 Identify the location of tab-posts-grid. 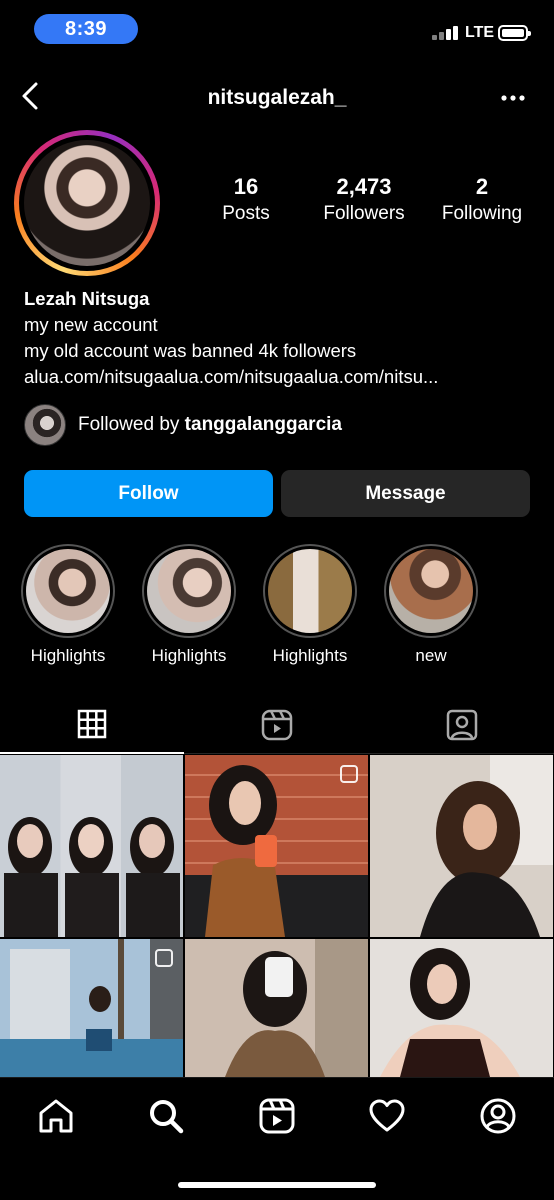
(92, 725).